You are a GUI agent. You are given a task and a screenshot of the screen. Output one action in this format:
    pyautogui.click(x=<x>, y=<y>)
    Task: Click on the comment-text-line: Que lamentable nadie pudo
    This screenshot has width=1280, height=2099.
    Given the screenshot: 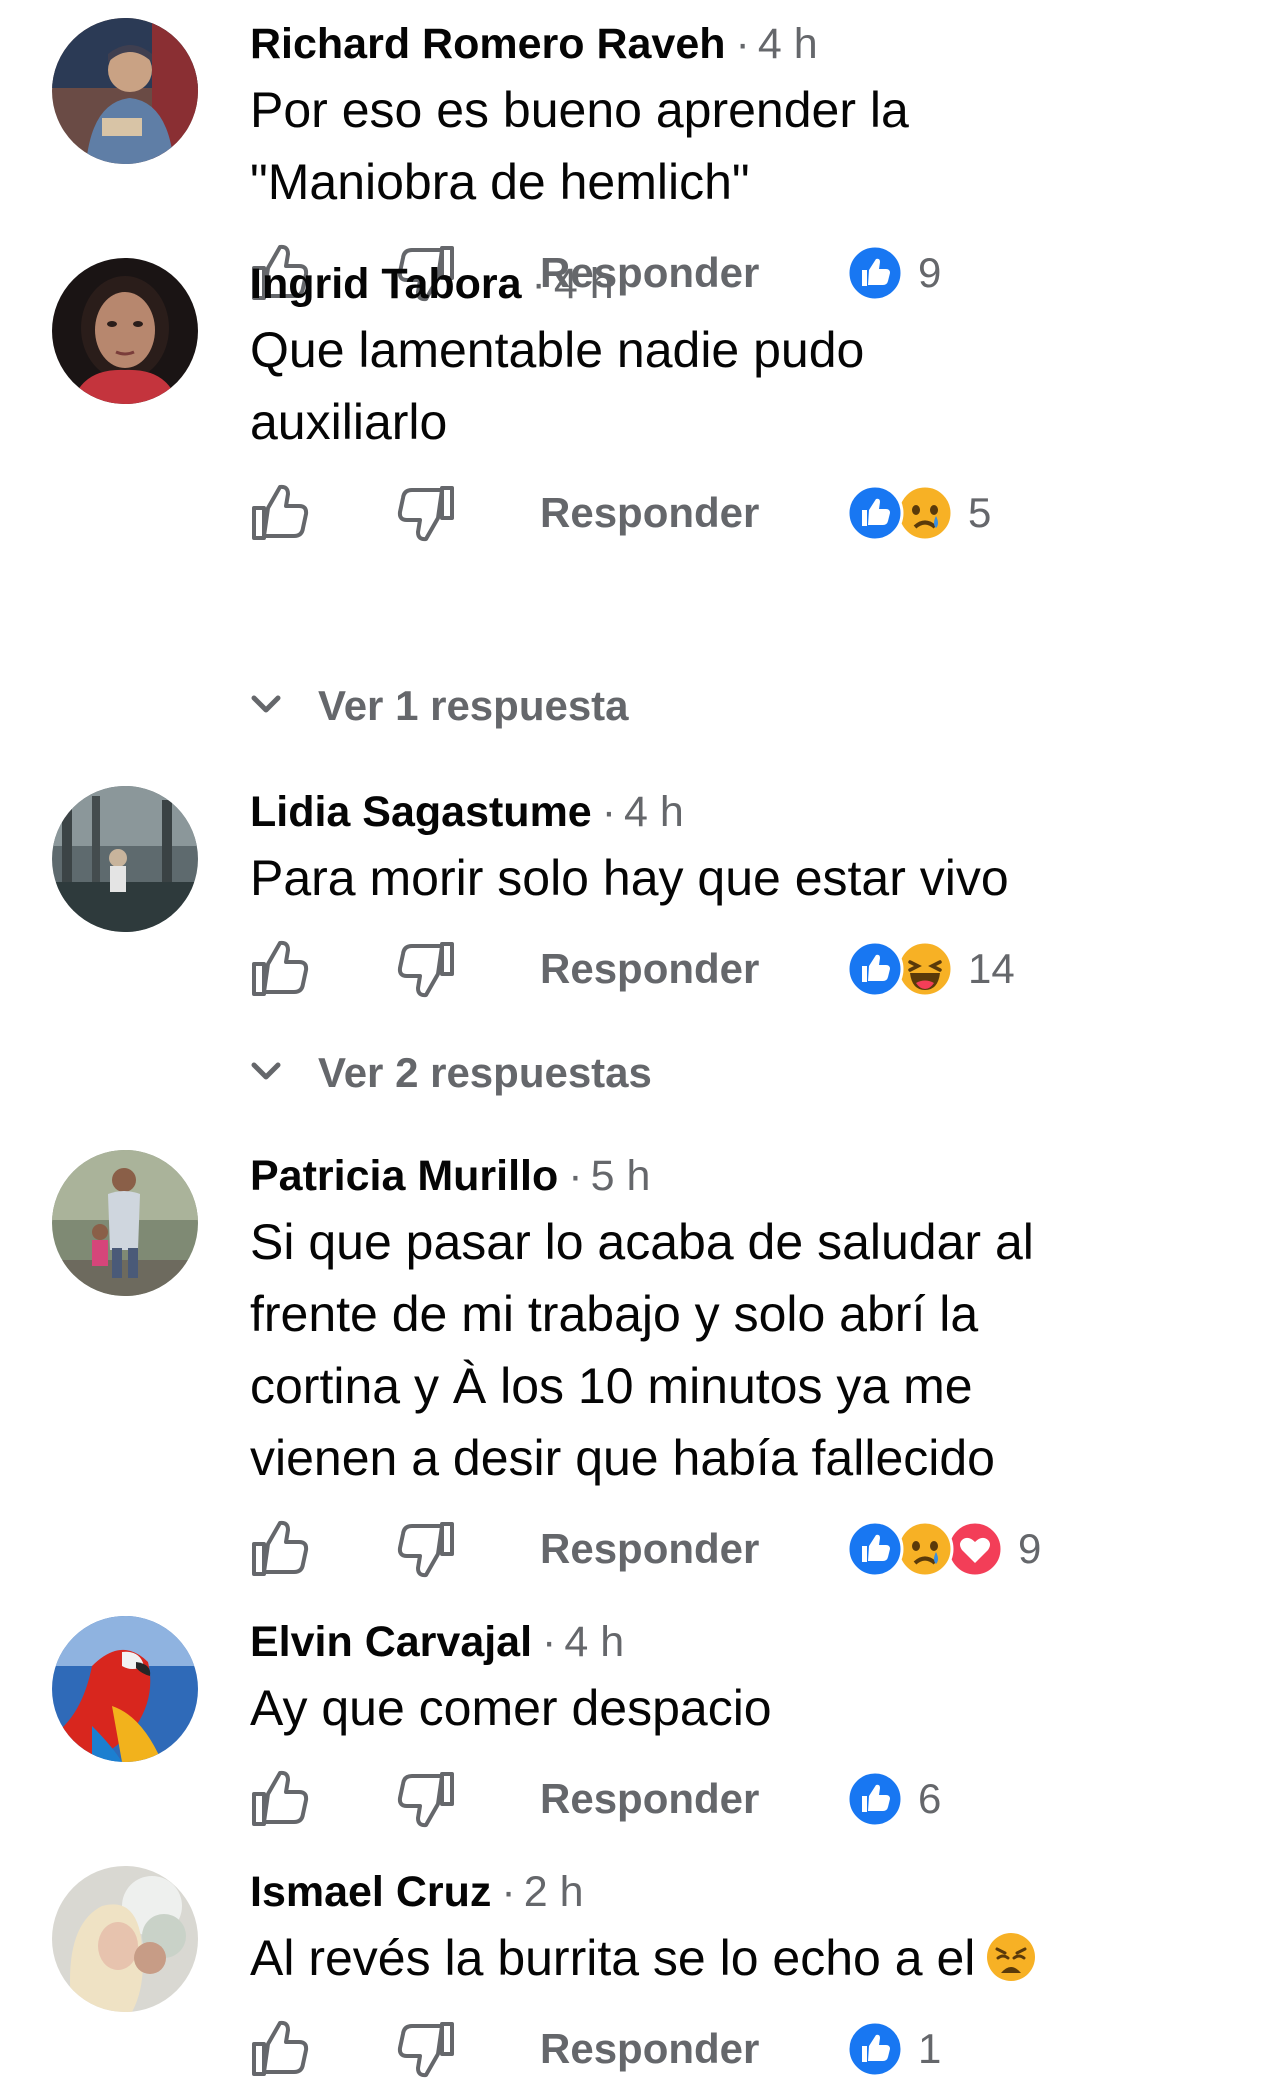 What is the action you would take?
    pyautogui.click(x=557, y=350)
    